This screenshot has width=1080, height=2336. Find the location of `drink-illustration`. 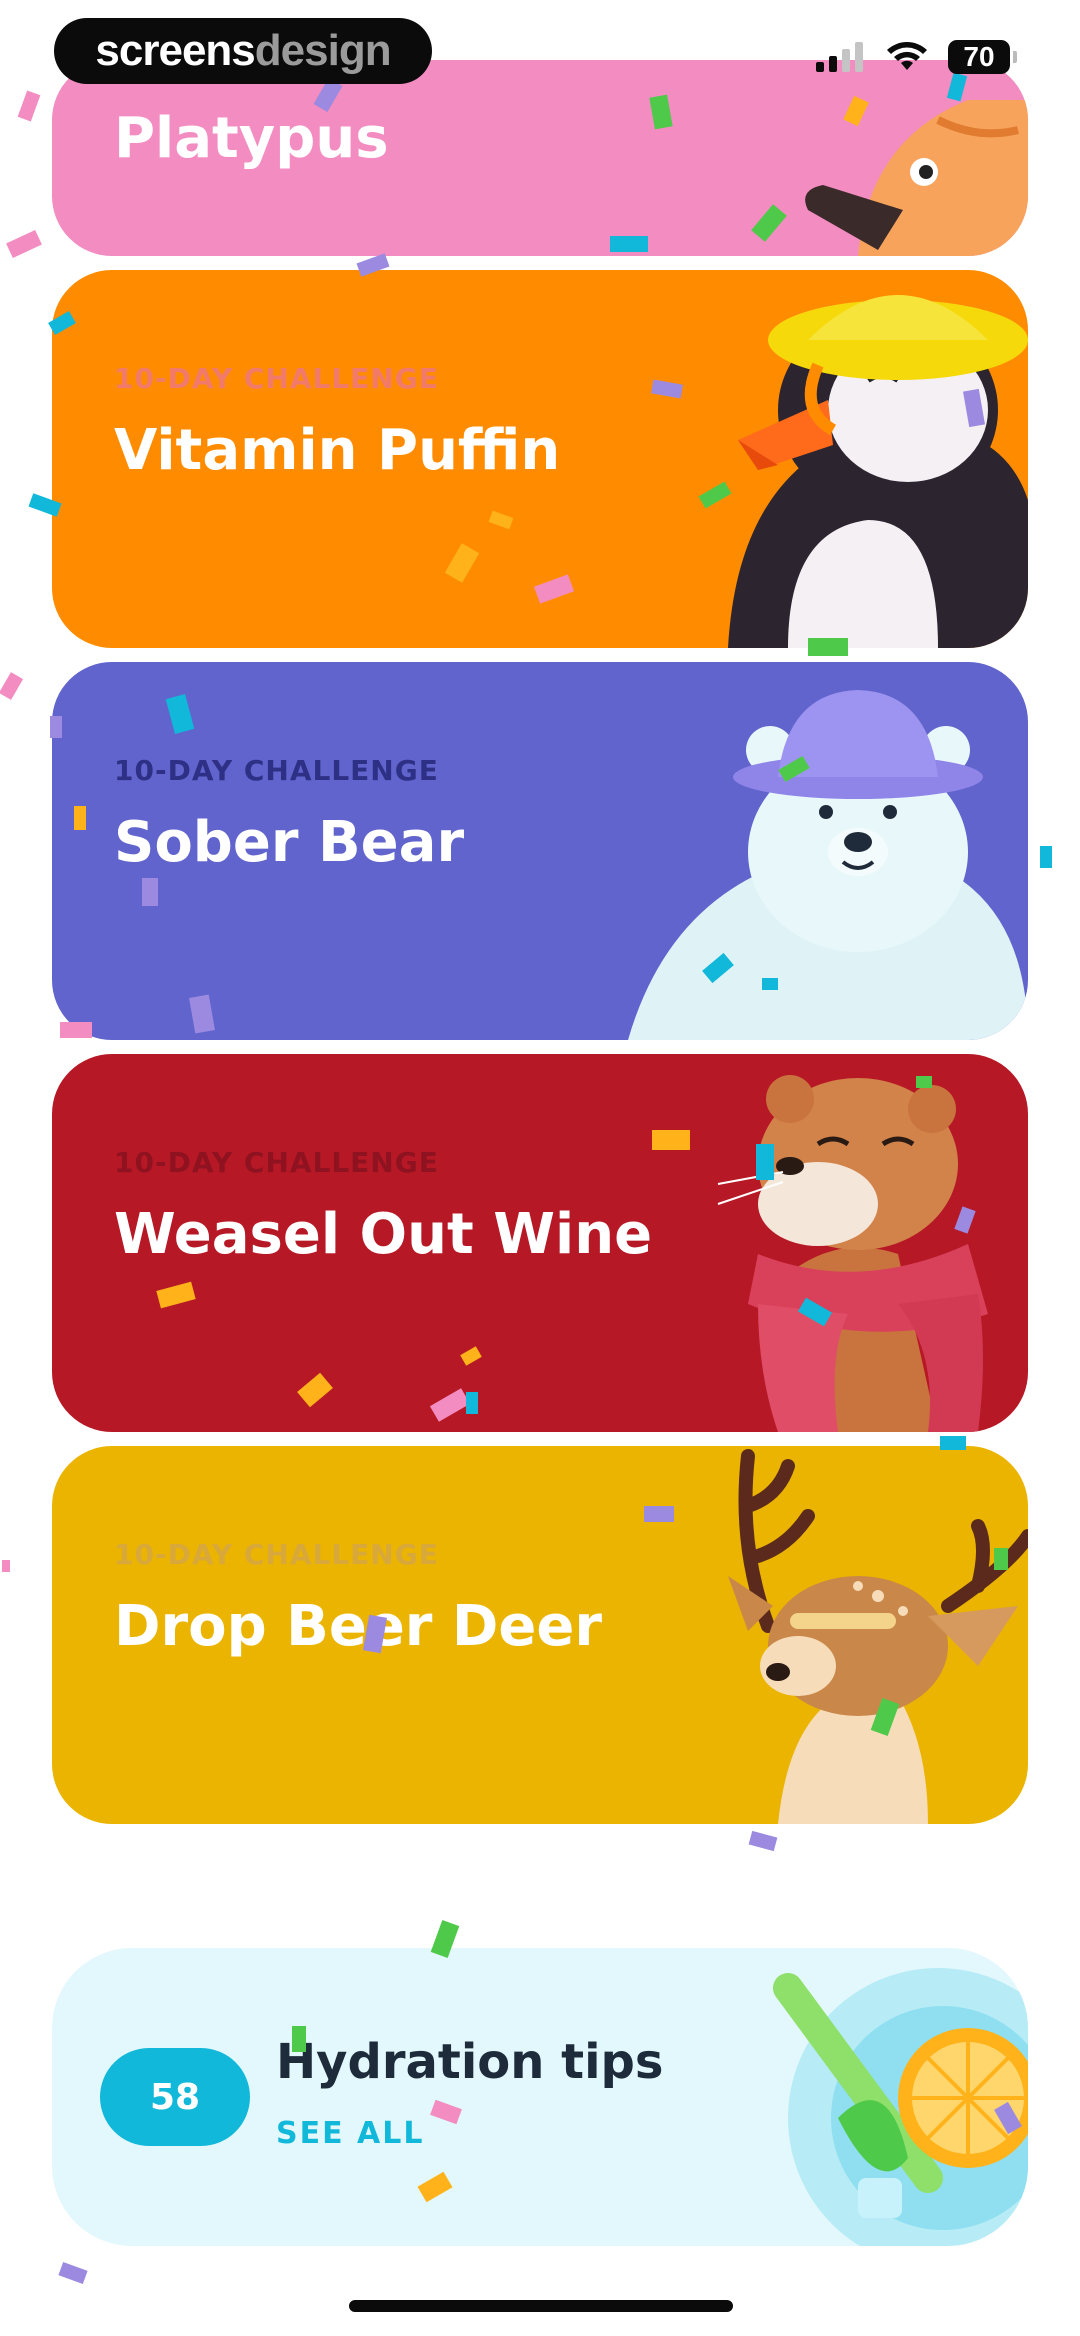

drink-illustration is located at coordinates (900, 2107).